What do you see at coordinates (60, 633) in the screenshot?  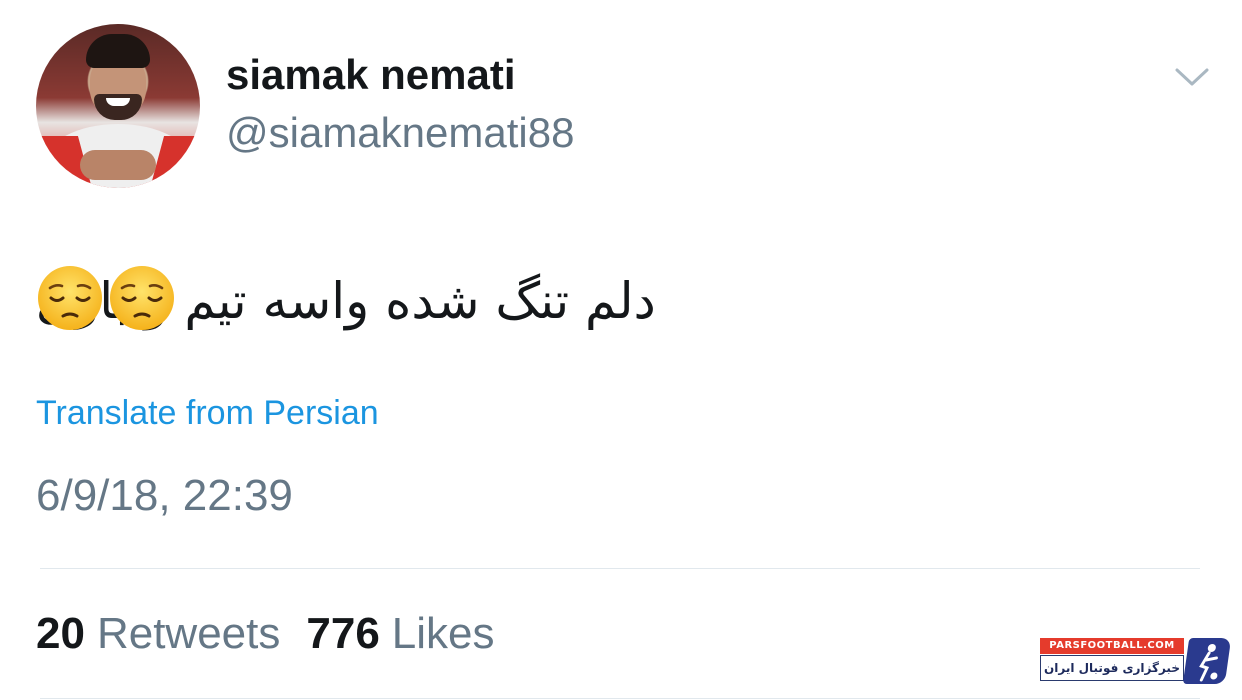 I see `retweets-count: 20` at bounding box center [60, 633].